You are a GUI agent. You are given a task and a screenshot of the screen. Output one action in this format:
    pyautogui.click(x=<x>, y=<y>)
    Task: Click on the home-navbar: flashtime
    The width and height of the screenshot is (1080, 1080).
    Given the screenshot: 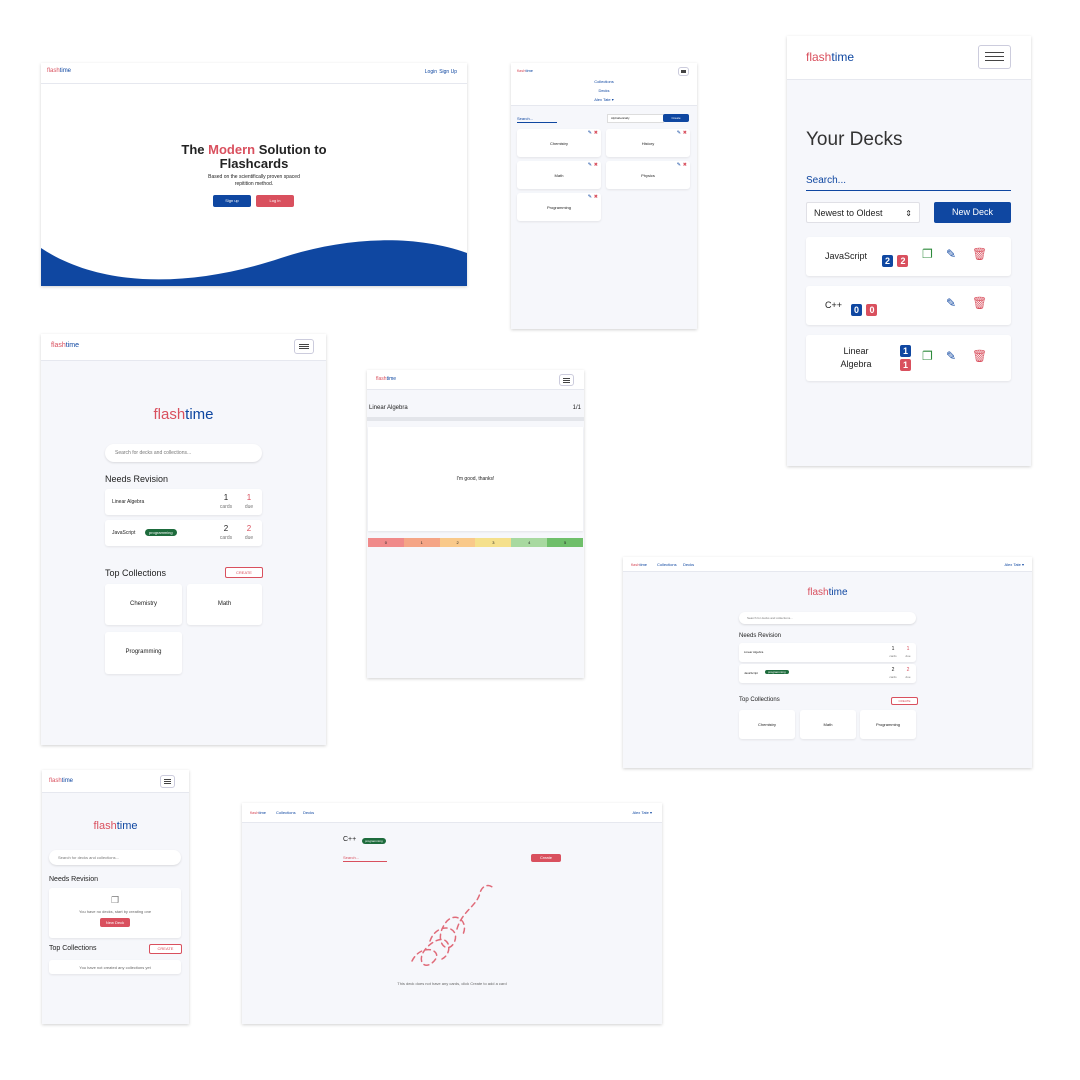 What is the action you would take?
    pyautogui.click(x=183, y=347)
    